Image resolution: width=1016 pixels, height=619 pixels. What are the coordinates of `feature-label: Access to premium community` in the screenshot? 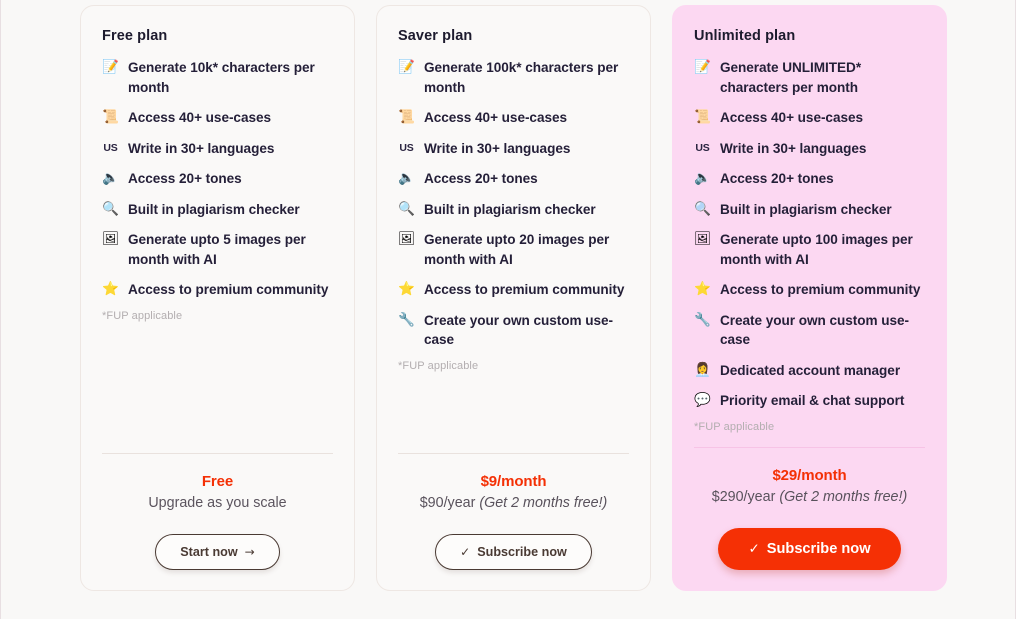 It's located at (228, 289).